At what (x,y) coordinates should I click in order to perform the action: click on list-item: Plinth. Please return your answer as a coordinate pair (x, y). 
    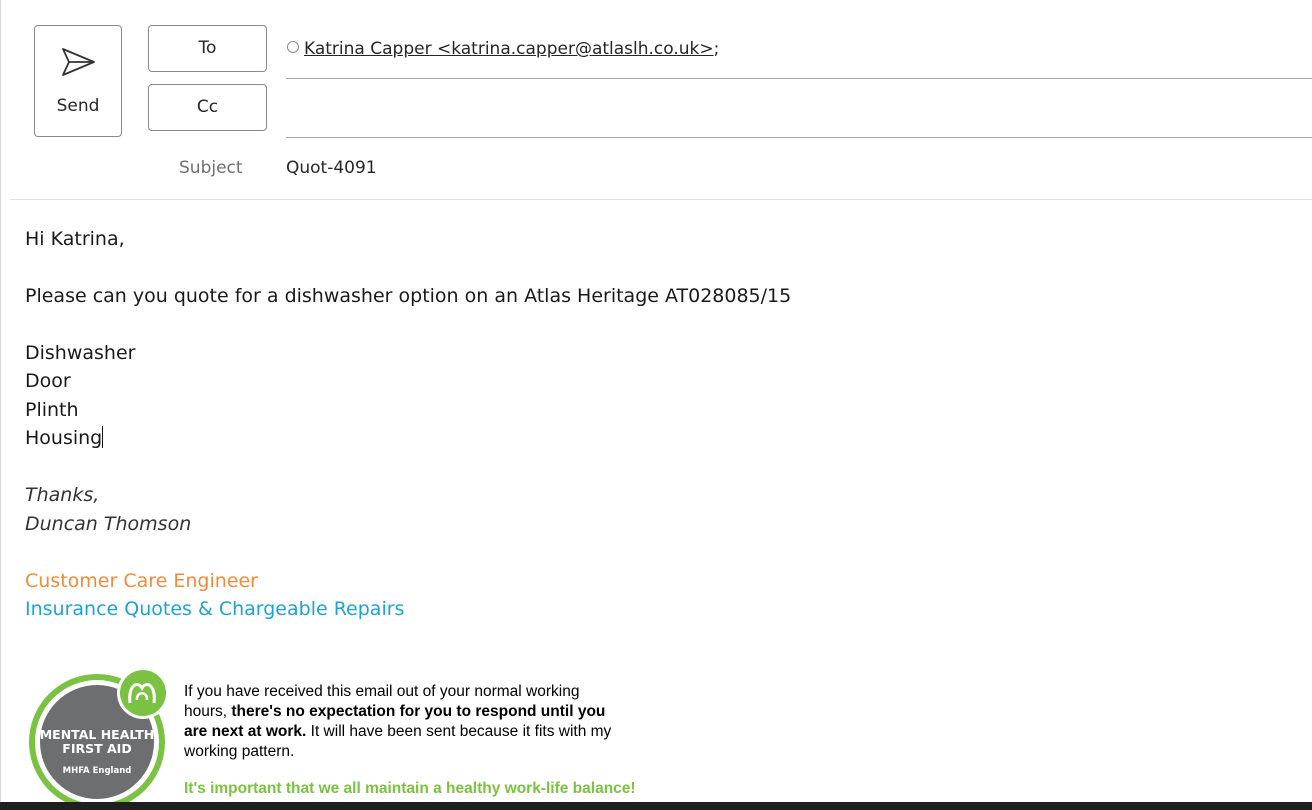
    Looking at the image, I should click on (52, 410).